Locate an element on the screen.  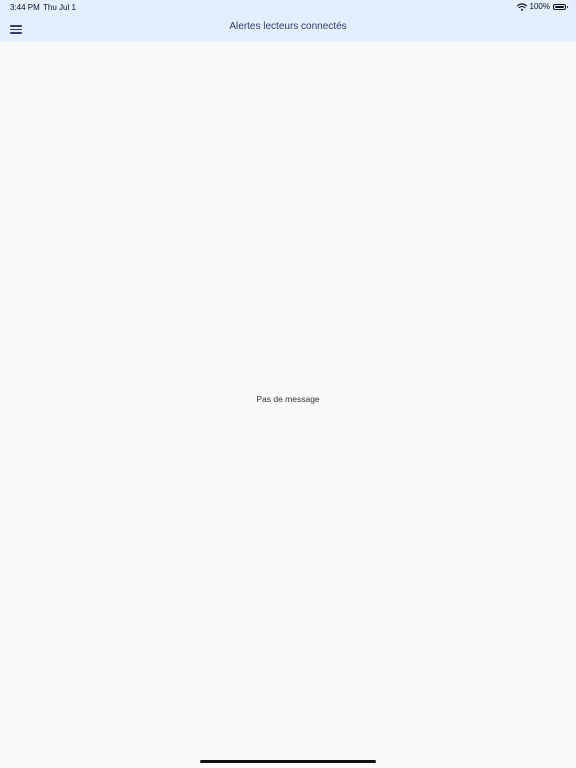
status-bar: 3:44 PM Thu Jul 1 100% is located at coordinates (288, 7).